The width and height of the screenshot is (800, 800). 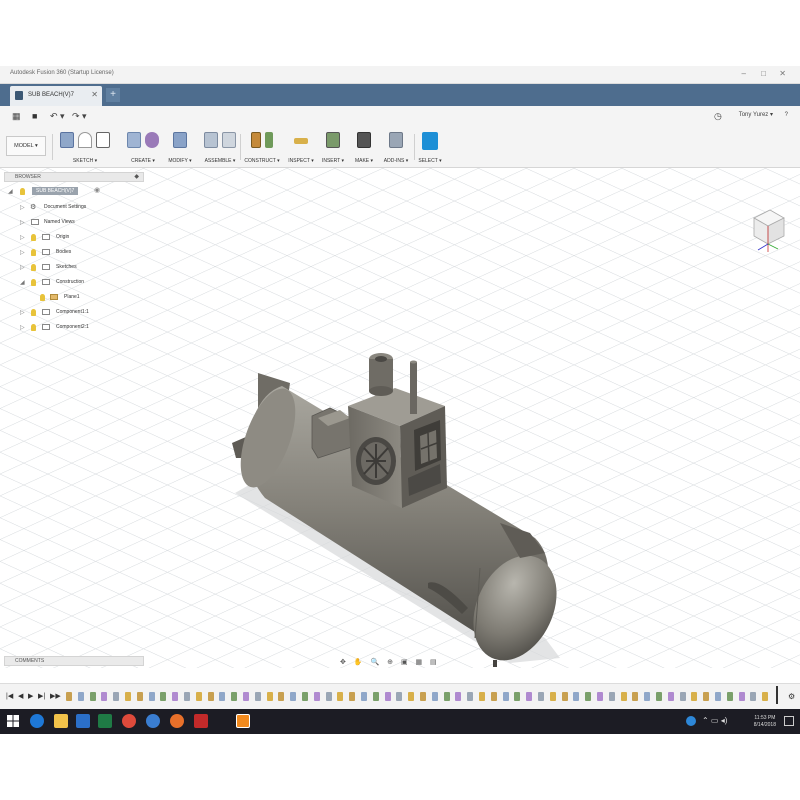 What do you see at coordinates (74, 297) in the screenshot?
I see `browser-item-plane1: Plane1` at bounding box center [74, 297].